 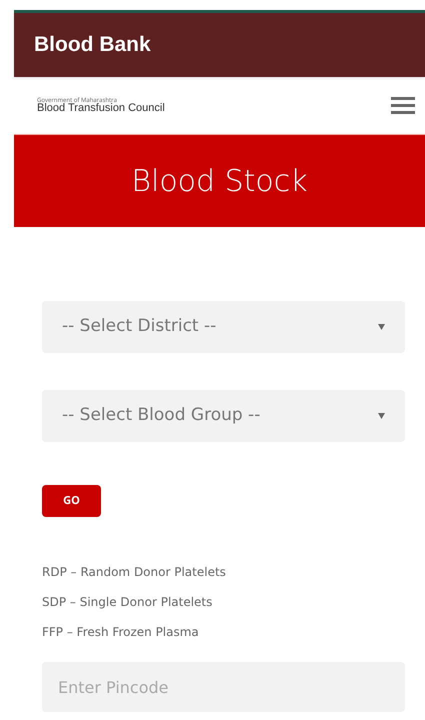 What do you see at coordinates (134, 572) in the screenshot?
I see `legend-text: RDP – Random Donor Platelets` at bounding box center [134, 572].